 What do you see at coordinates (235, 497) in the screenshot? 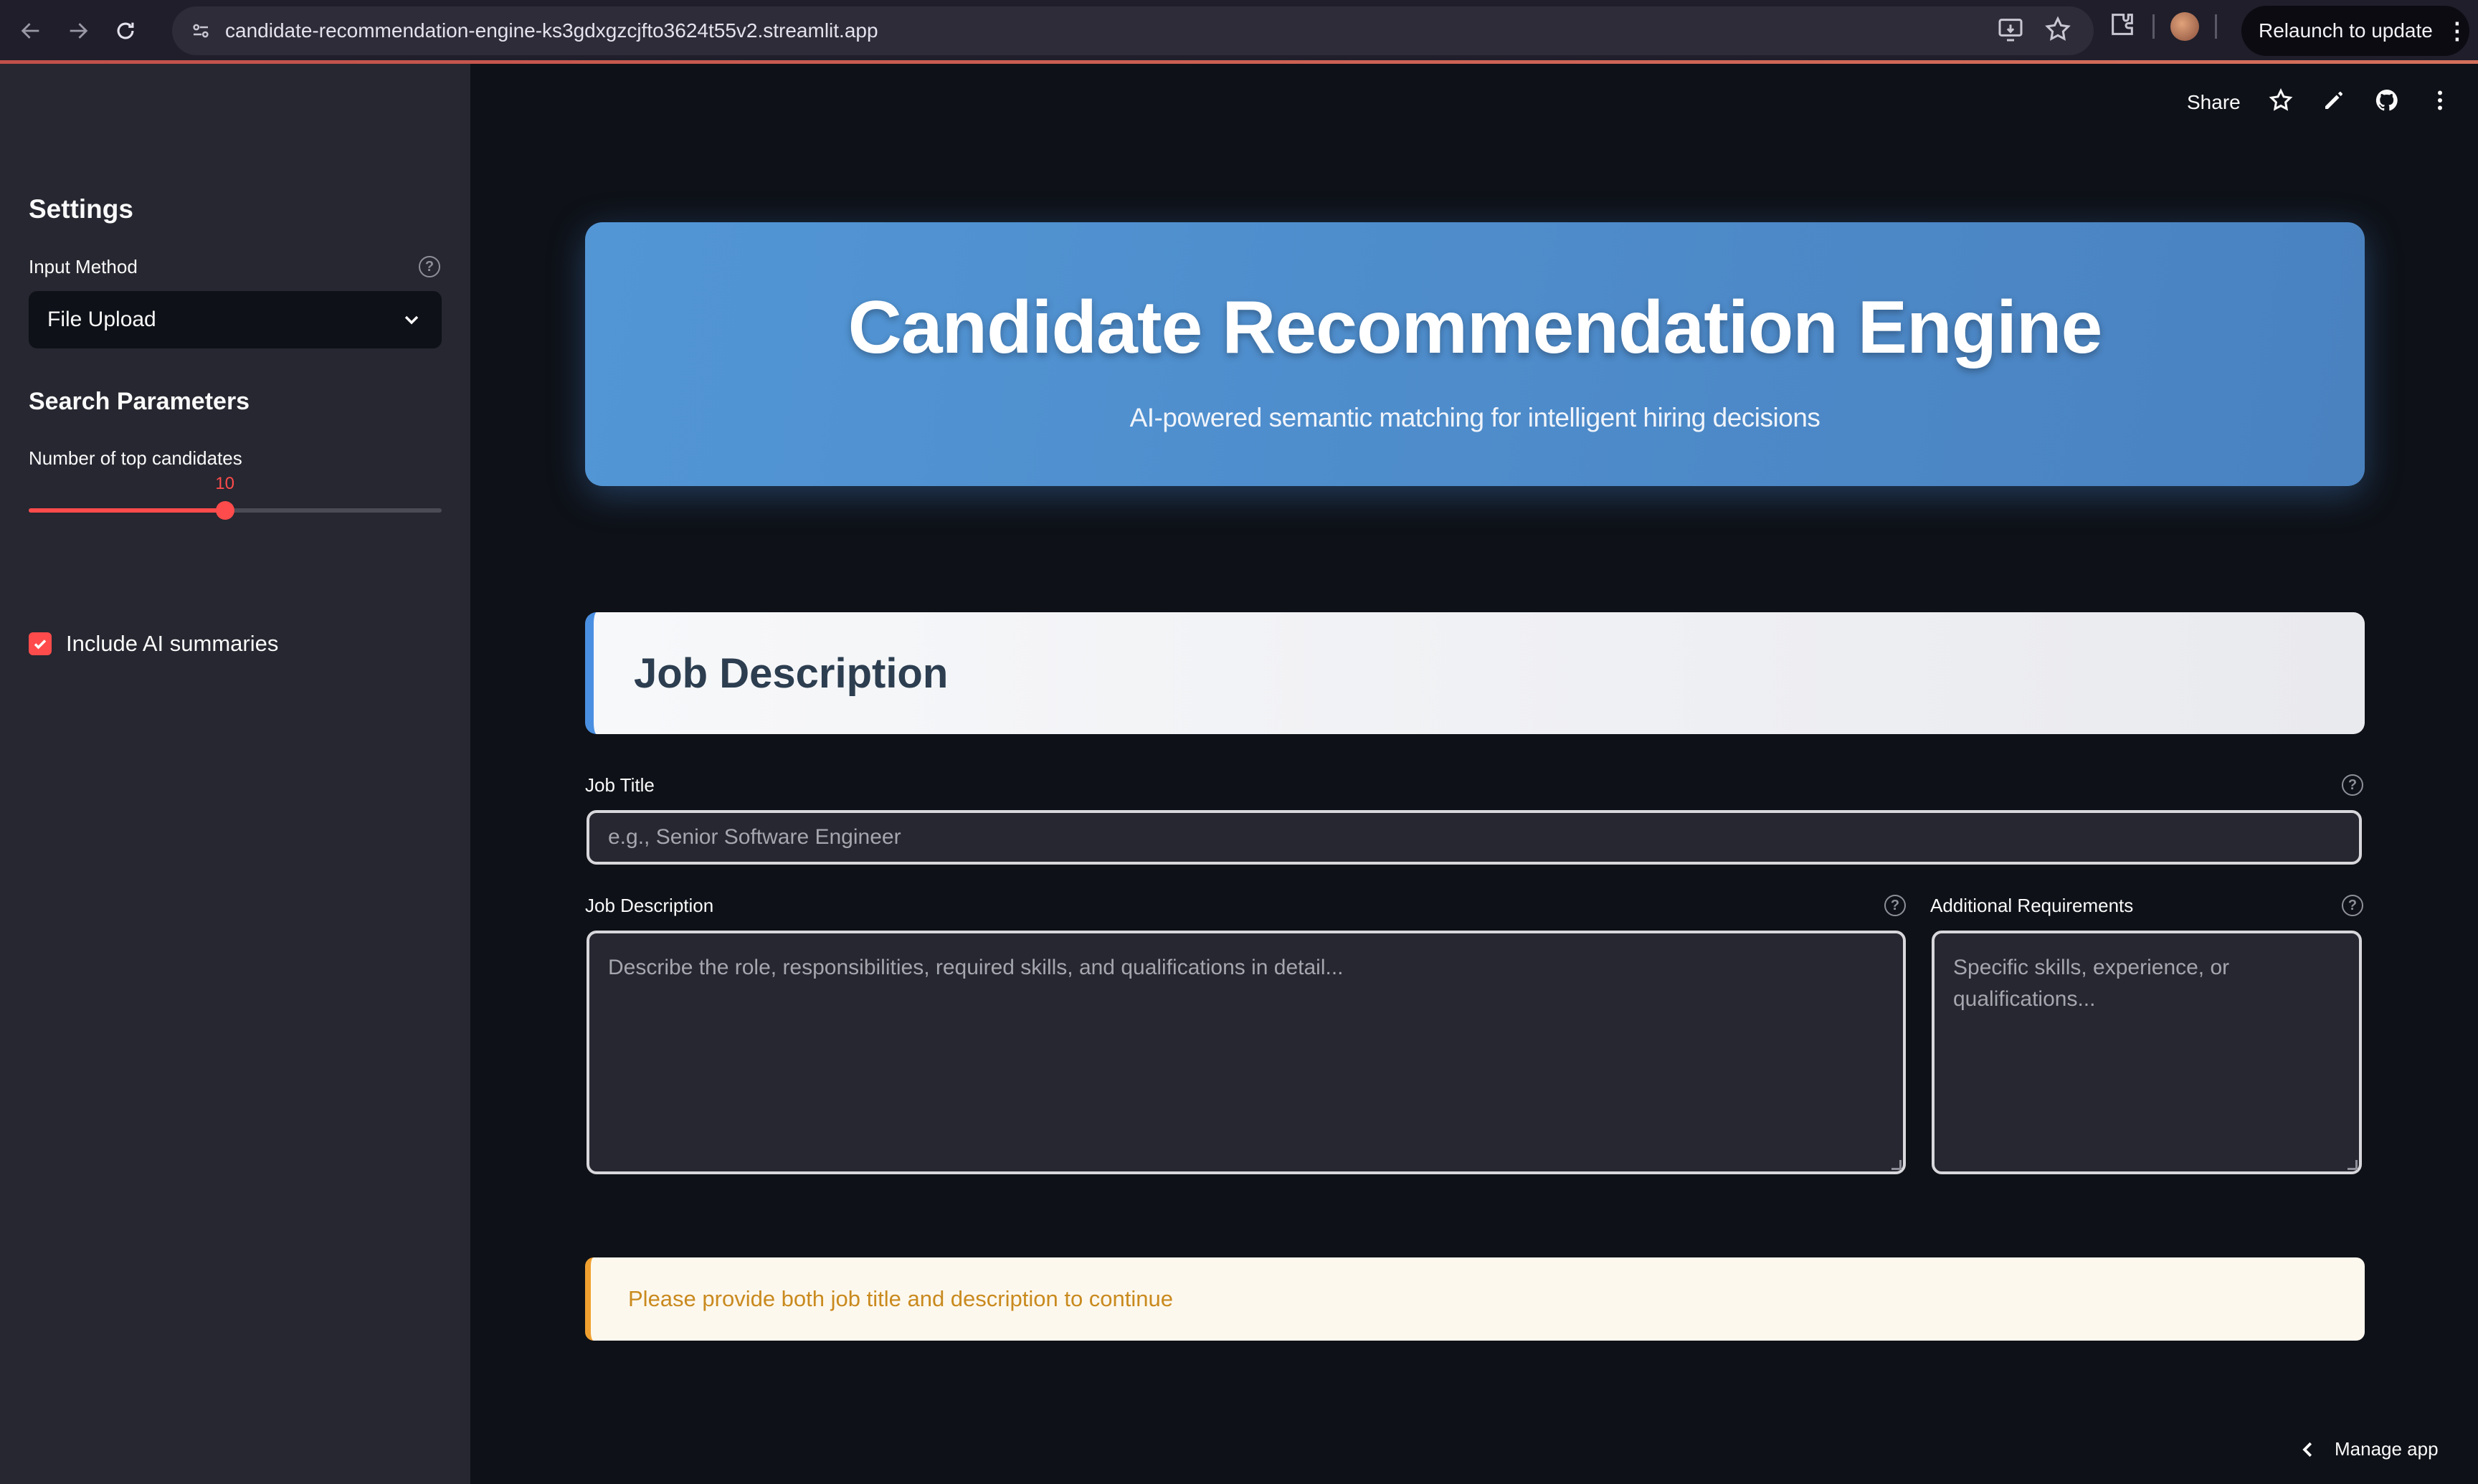
I see `top-candidates-slider: 10` at bounding box center [235, 497].